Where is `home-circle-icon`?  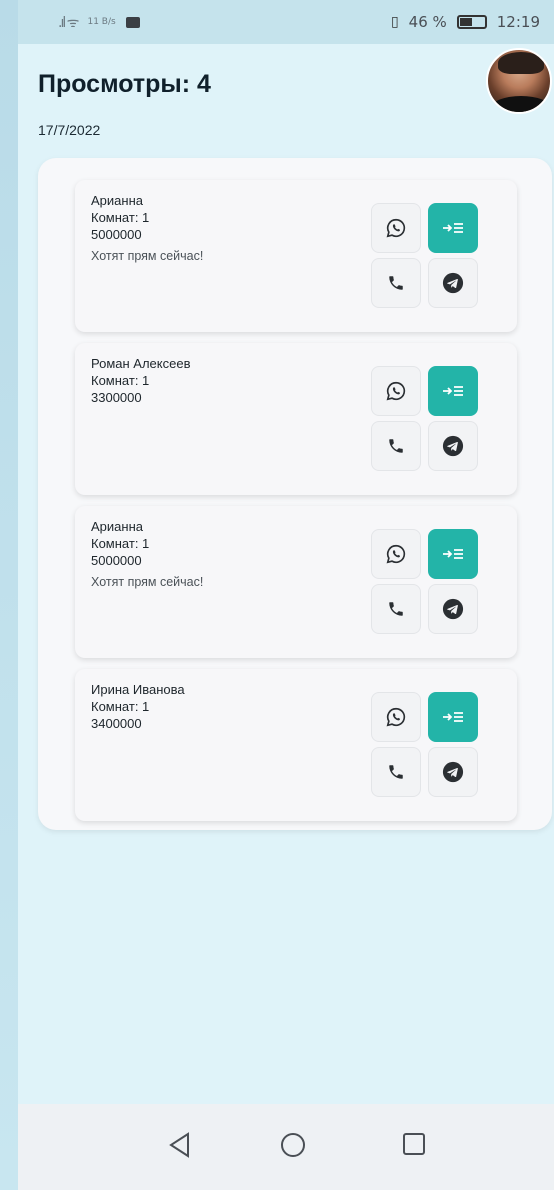
home-circle-icon is located at coordinates (293, 1145).